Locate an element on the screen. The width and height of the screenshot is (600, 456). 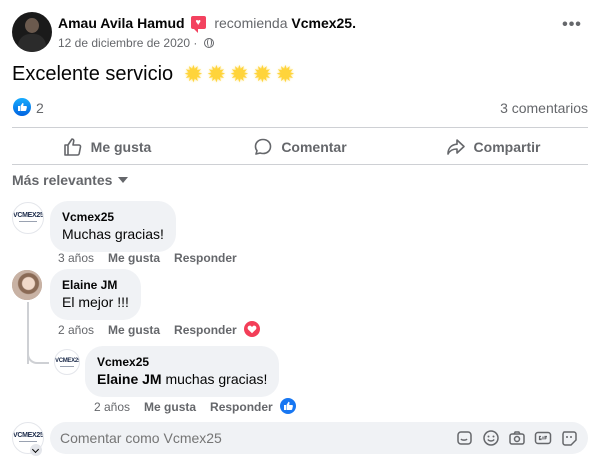
commenter-avatar is located at coordinates (27, 285).